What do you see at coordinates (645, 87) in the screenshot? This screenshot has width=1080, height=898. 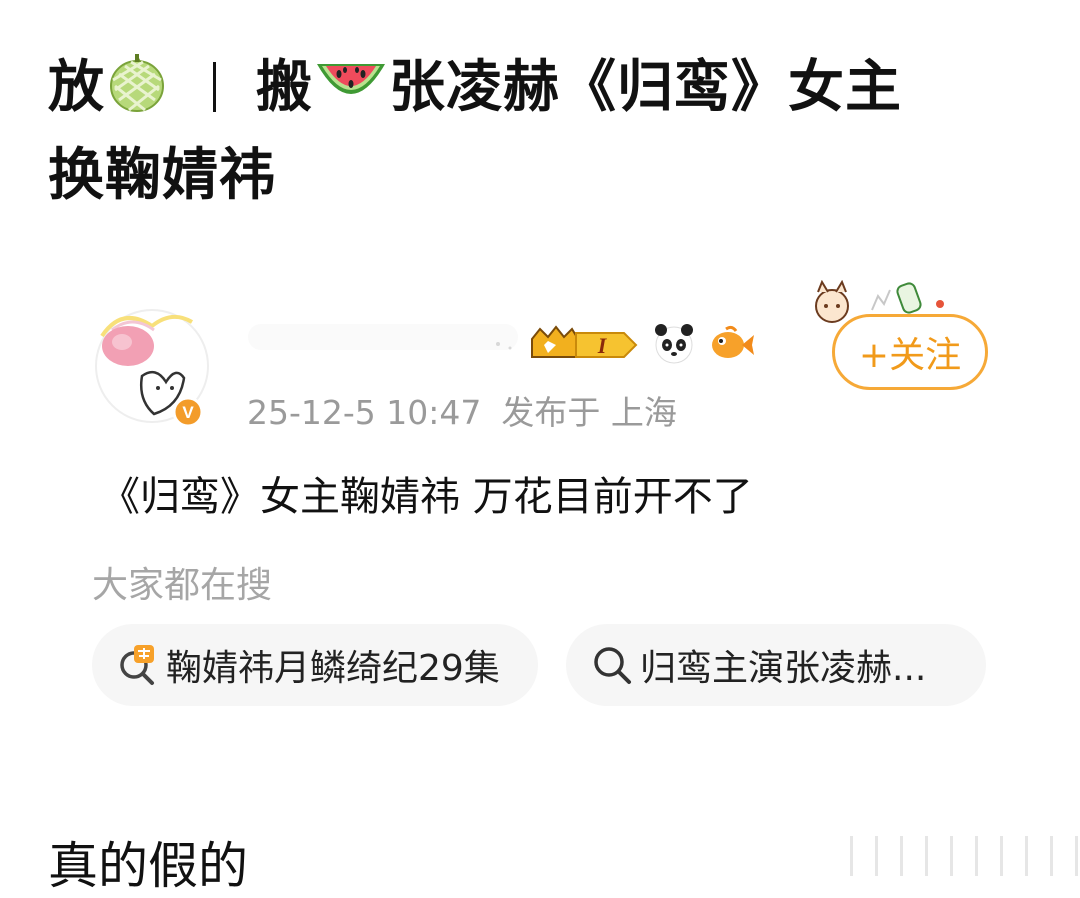 I see `headline-text-main: 张凌赫《归鸾》女主` at bounding box center [645, 87].